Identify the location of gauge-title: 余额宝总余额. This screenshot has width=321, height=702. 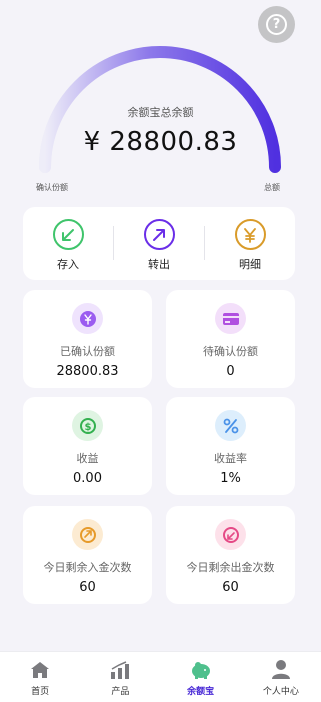
(160, 112).